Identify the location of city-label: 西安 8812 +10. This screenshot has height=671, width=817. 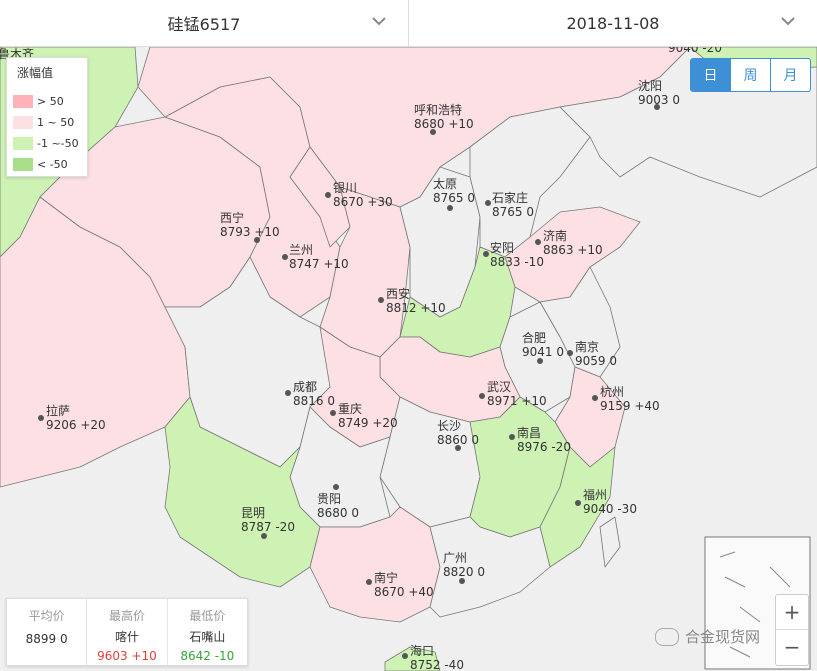
(416, 301).